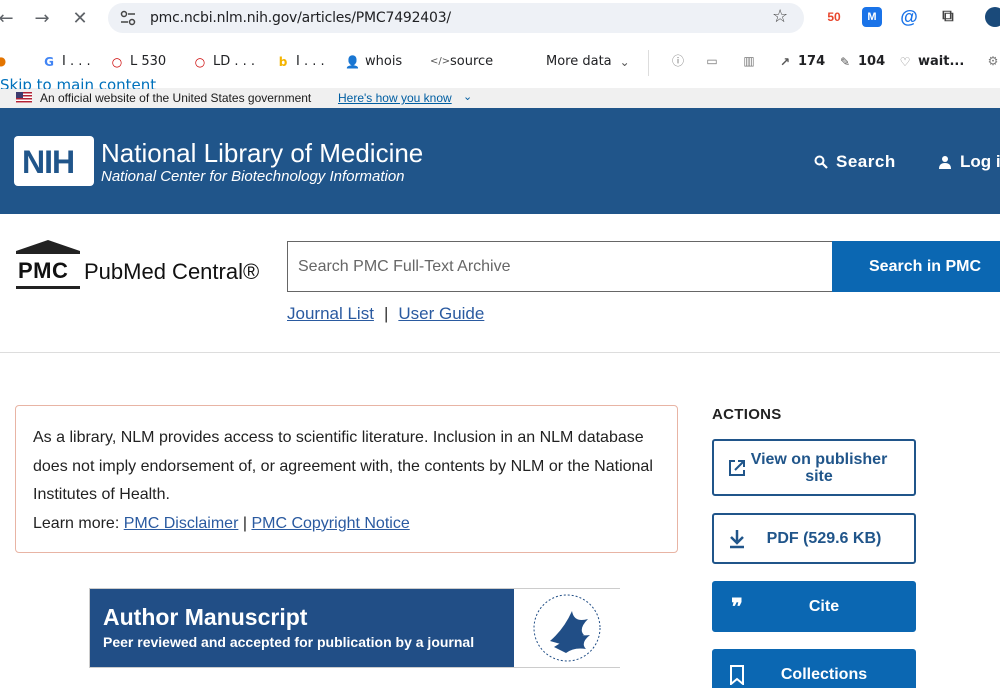 This screenshot has height=688, width=1000. What do you see at coordinates (945, 162) in the screenshot?
I see `user-icon` at bounding box center [945, 162].